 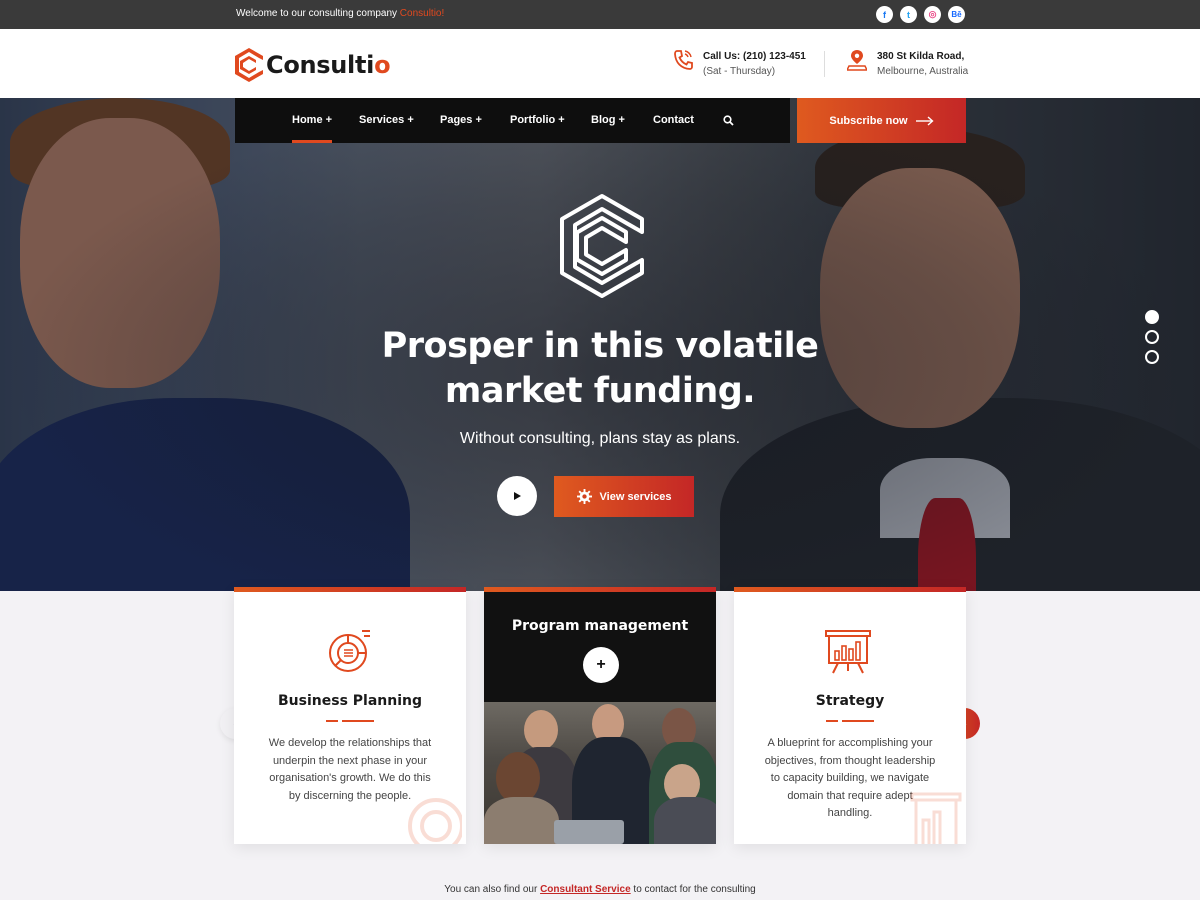 I want to click on plus-icon: +, so click(x=601, y=665).